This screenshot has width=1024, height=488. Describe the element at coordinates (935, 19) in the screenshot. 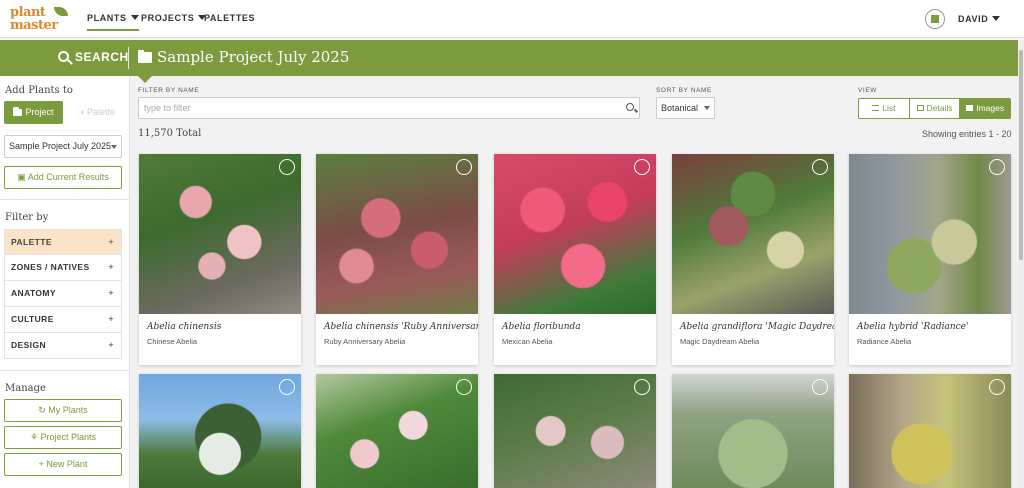

I see `avatar` at that location.